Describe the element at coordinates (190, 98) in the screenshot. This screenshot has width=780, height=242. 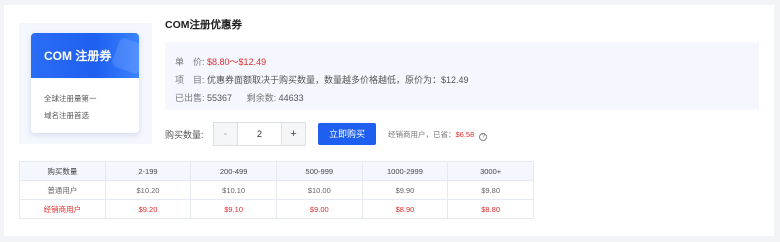
I see `sold-label: 已出售:` at that location.